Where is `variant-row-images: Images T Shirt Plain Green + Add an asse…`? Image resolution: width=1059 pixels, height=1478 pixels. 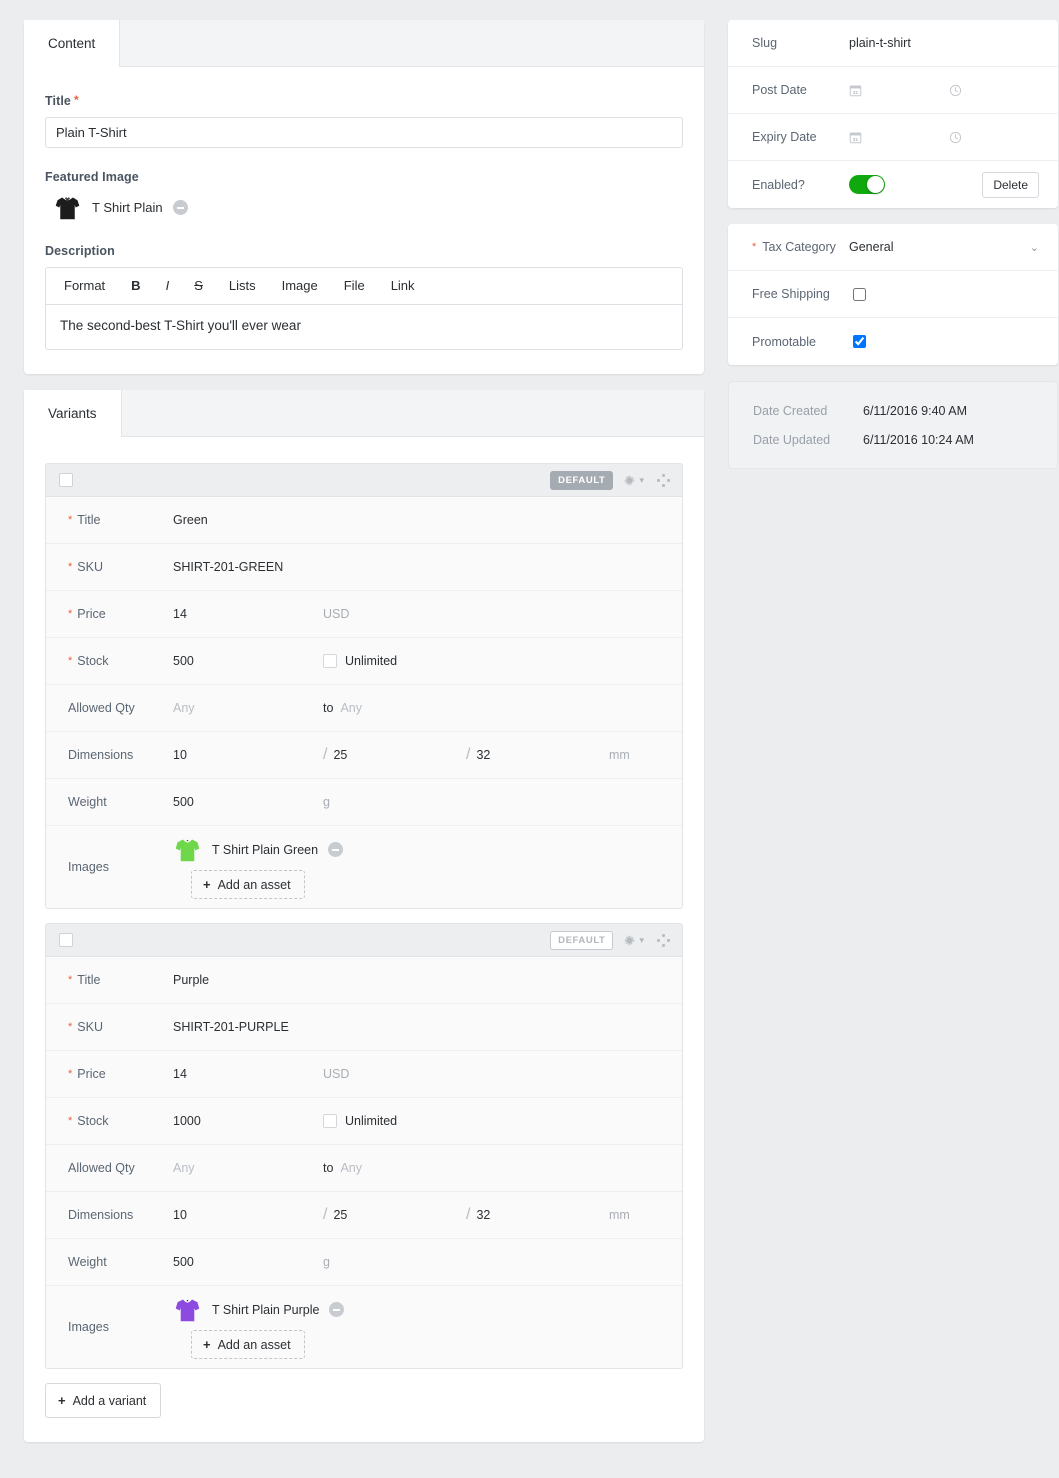 variant-row-images: Images T Shirt Plain Green + Add an asse… is located at coordinates (364, 867).